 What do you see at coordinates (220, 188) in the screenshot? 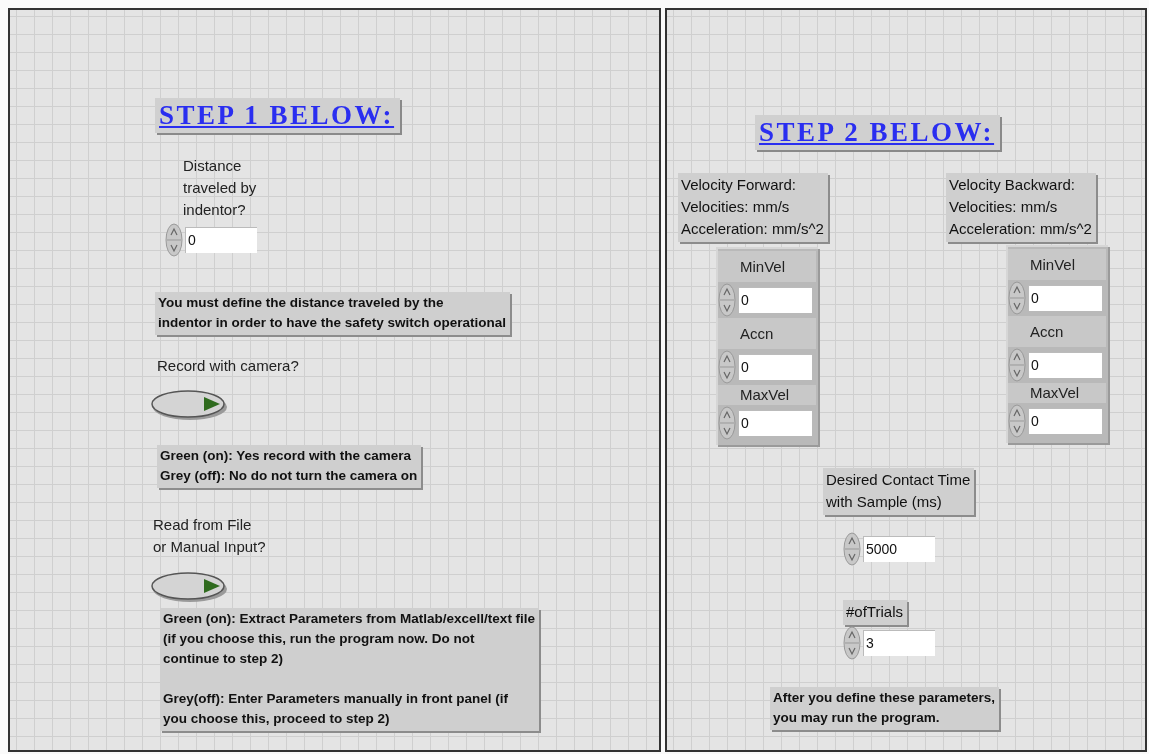
I see `field-label: Distance traveled by indentor?` at bounding box center [220, 188].